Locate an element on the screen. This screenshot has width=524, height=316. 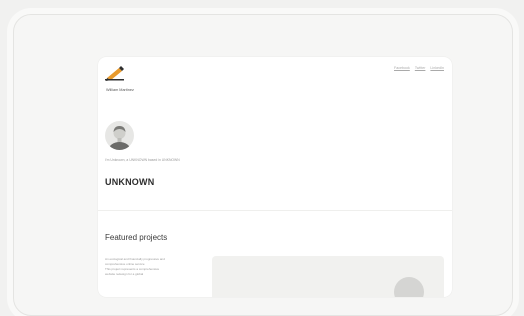
project-line: website redesign for a global is located at coordinates (124, 274).